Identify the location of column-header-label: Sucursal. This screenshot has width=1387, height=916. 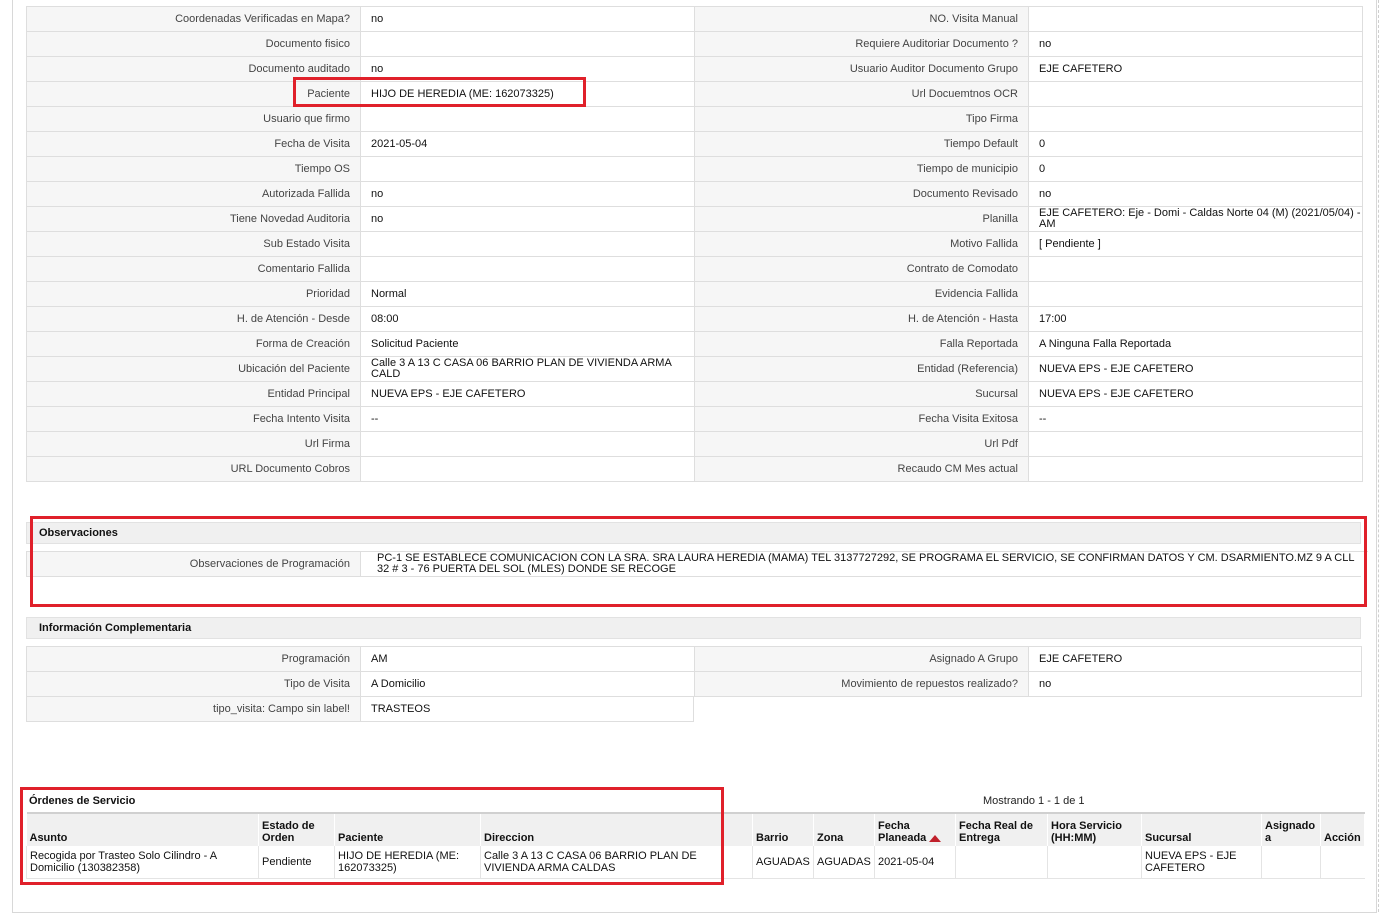
(1168, 838).